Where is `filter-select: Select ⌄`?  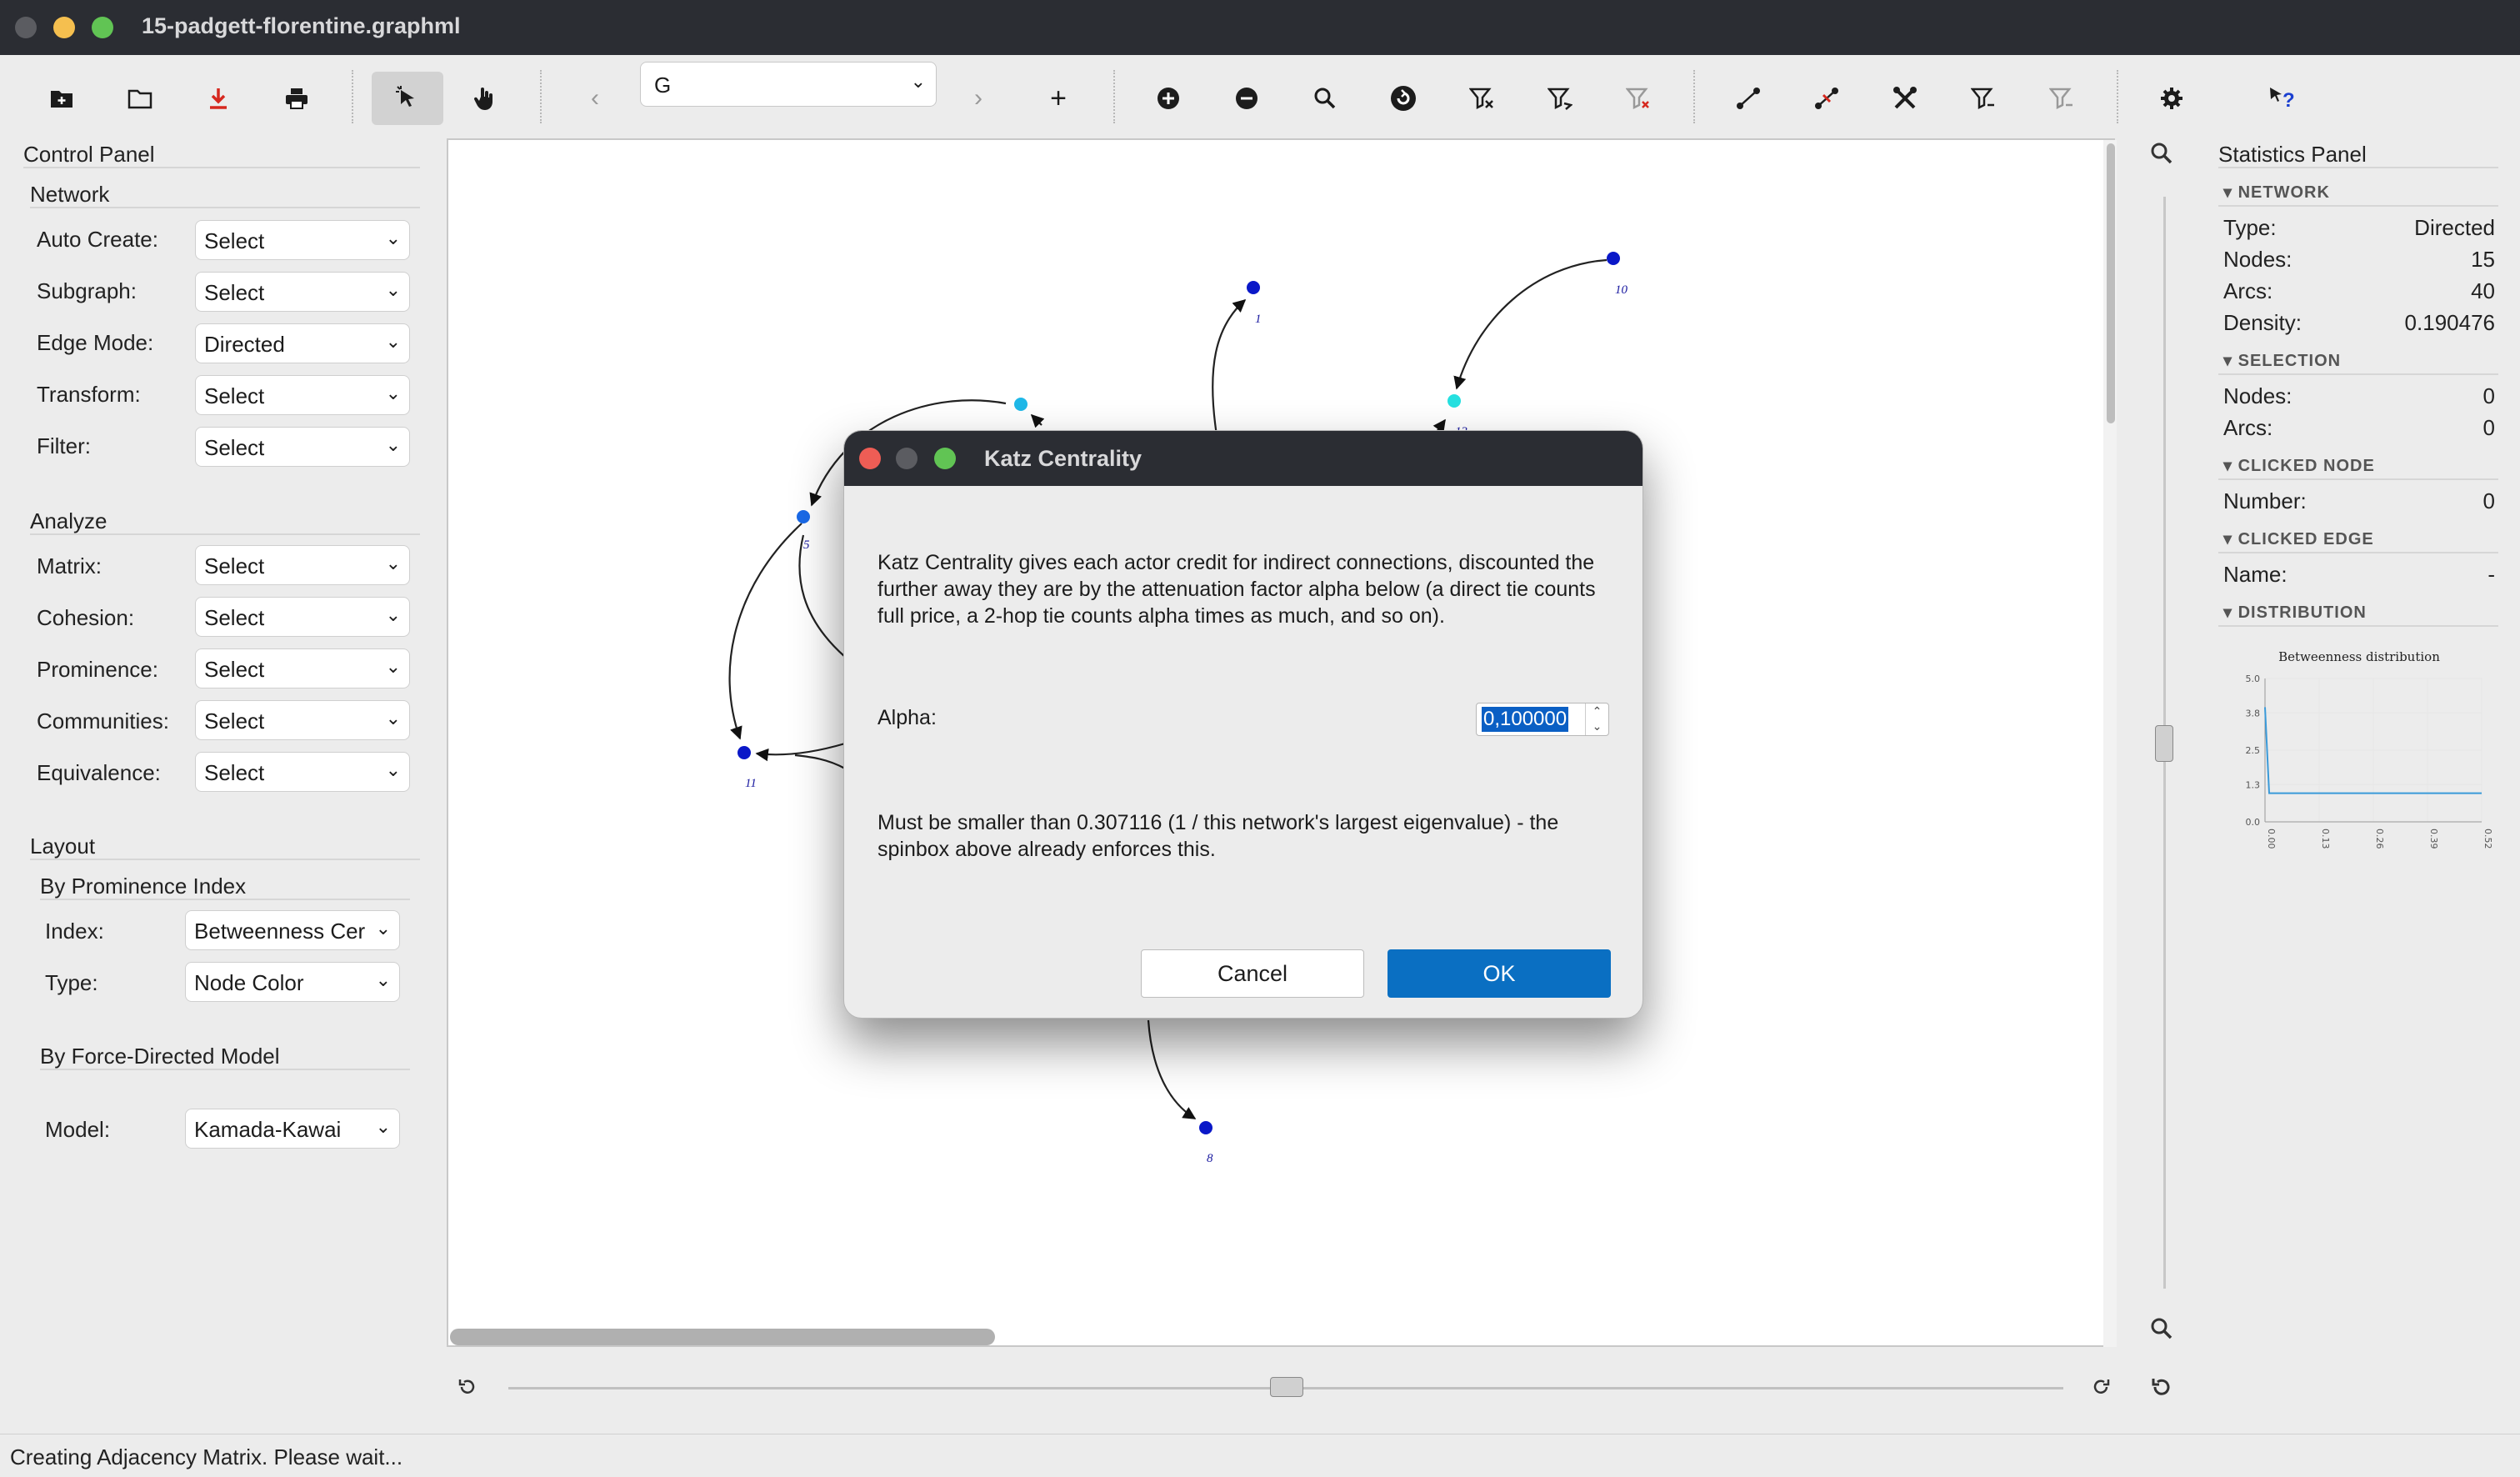 filter-select: Select ⌄ is located at coordinates (302, 447).